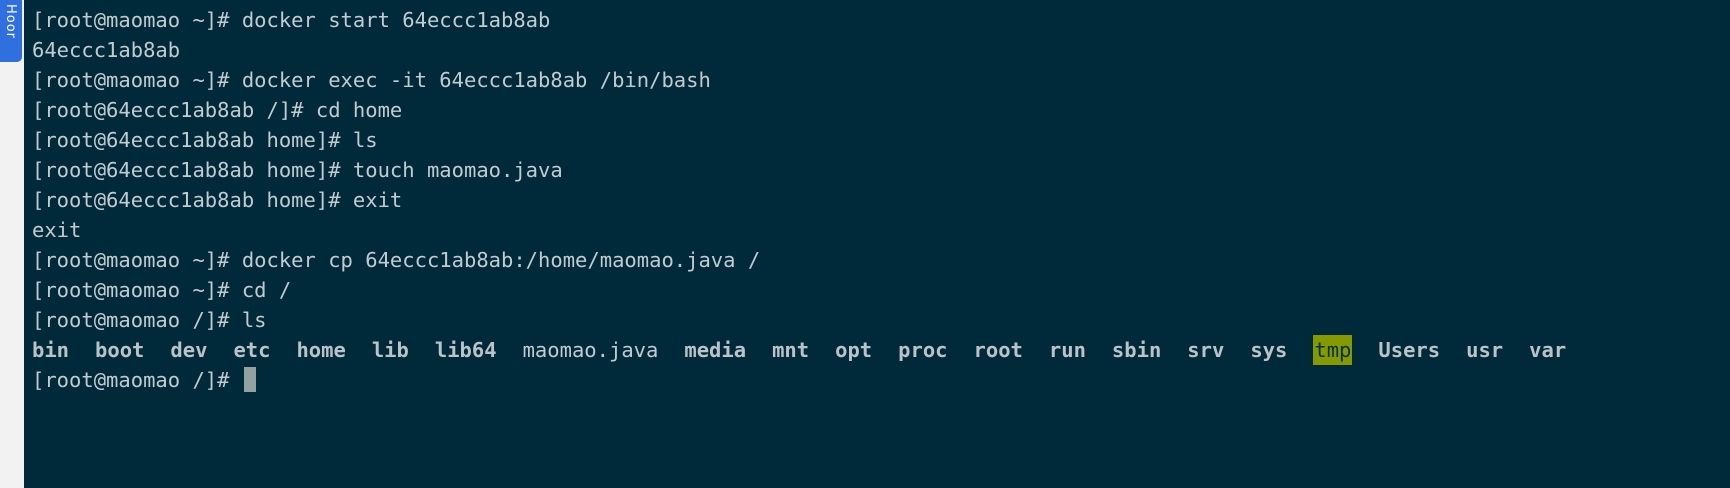 Image resolution: width=1730 pixels, height=488 pixels. What do you see at coordinates (1206, 350) in the screenshot?
I see `ls-entry: srv` at bounding box center [1206, 350].